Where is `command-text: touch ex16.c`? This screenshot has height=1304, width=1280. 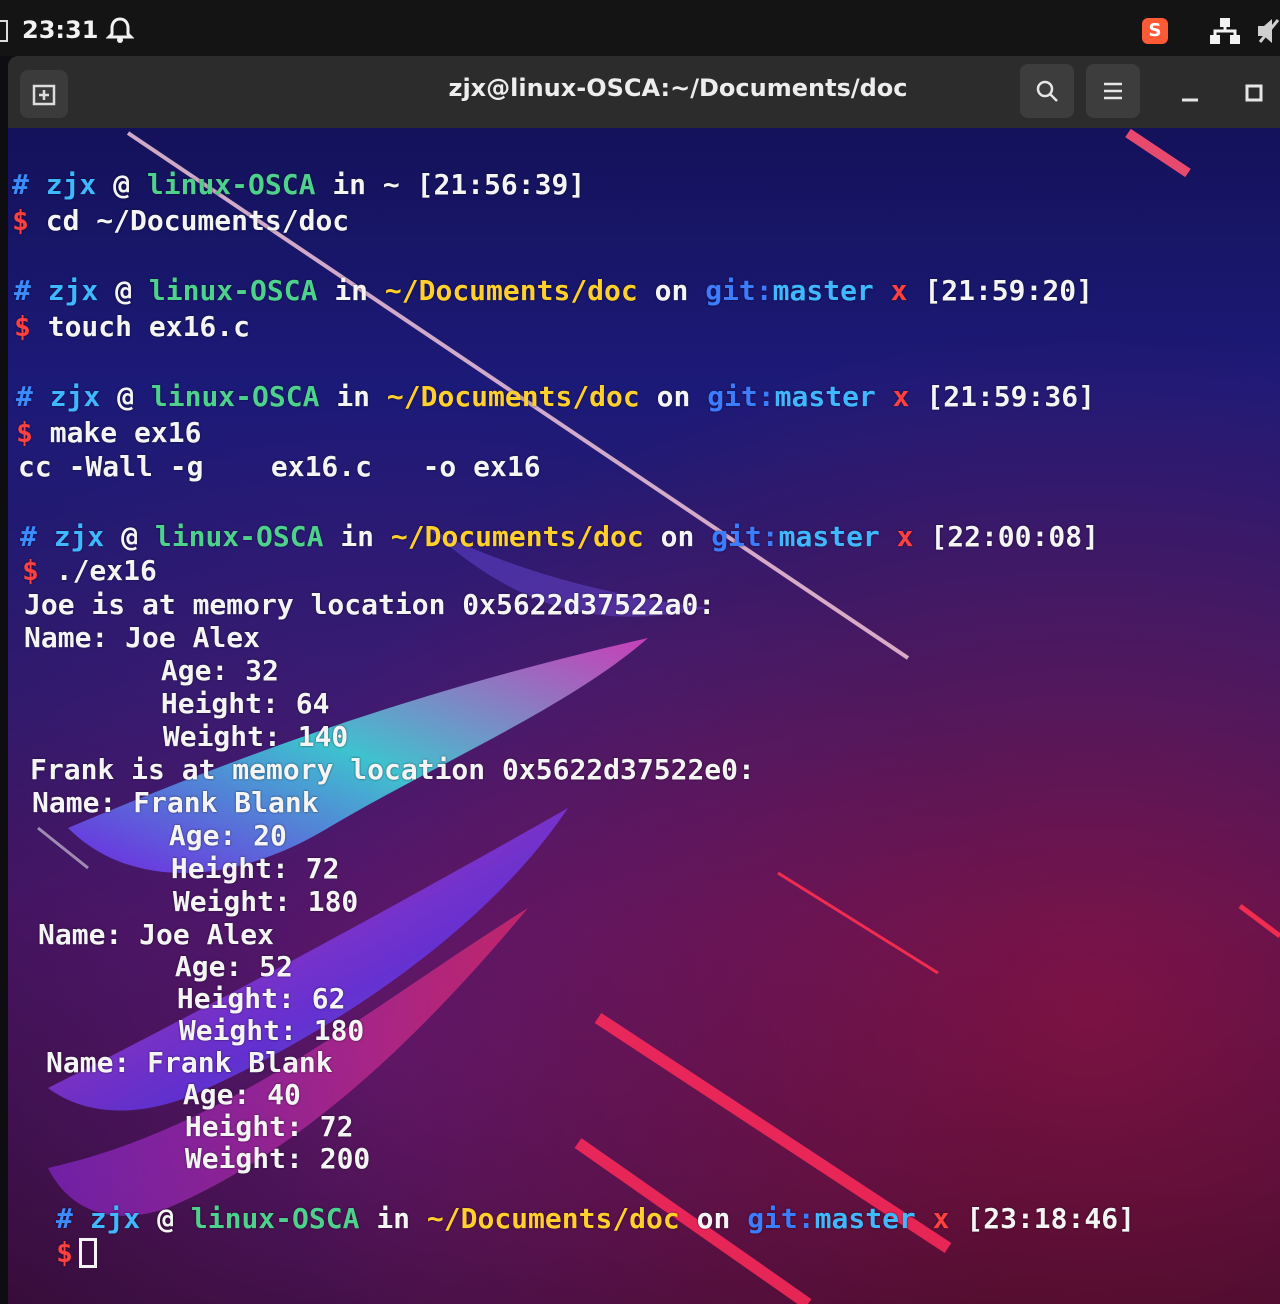
command-text: touch ex16.c is located at coordinates (149, 326).